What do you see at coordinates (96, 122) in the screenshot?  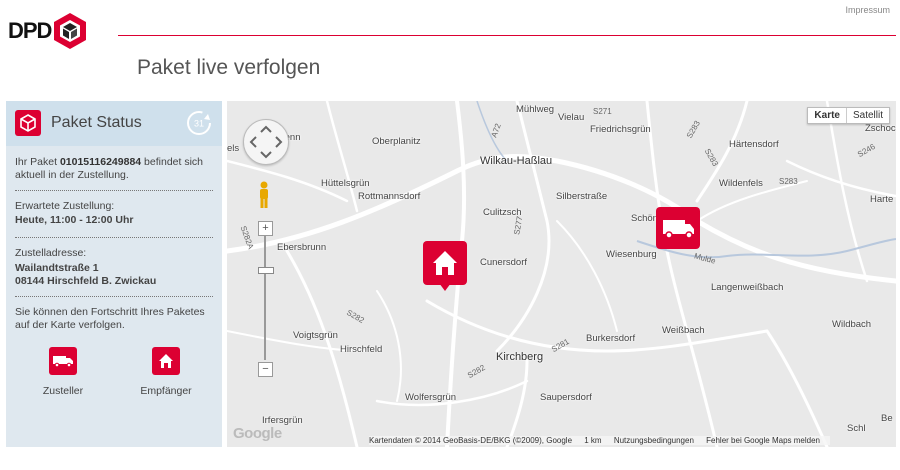 I see `status-panel-title: Paket Status` at bounding box center [96, 122].